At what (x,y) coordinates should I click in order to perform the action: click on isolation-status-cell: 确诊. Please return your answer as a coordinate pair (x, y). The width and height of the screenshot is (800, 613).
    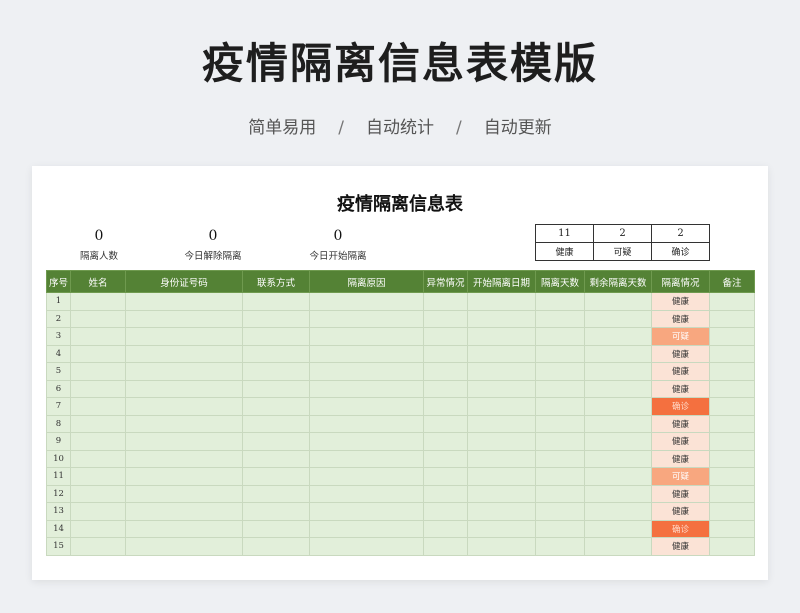
    Looking at the image, I should click on (680, 406).